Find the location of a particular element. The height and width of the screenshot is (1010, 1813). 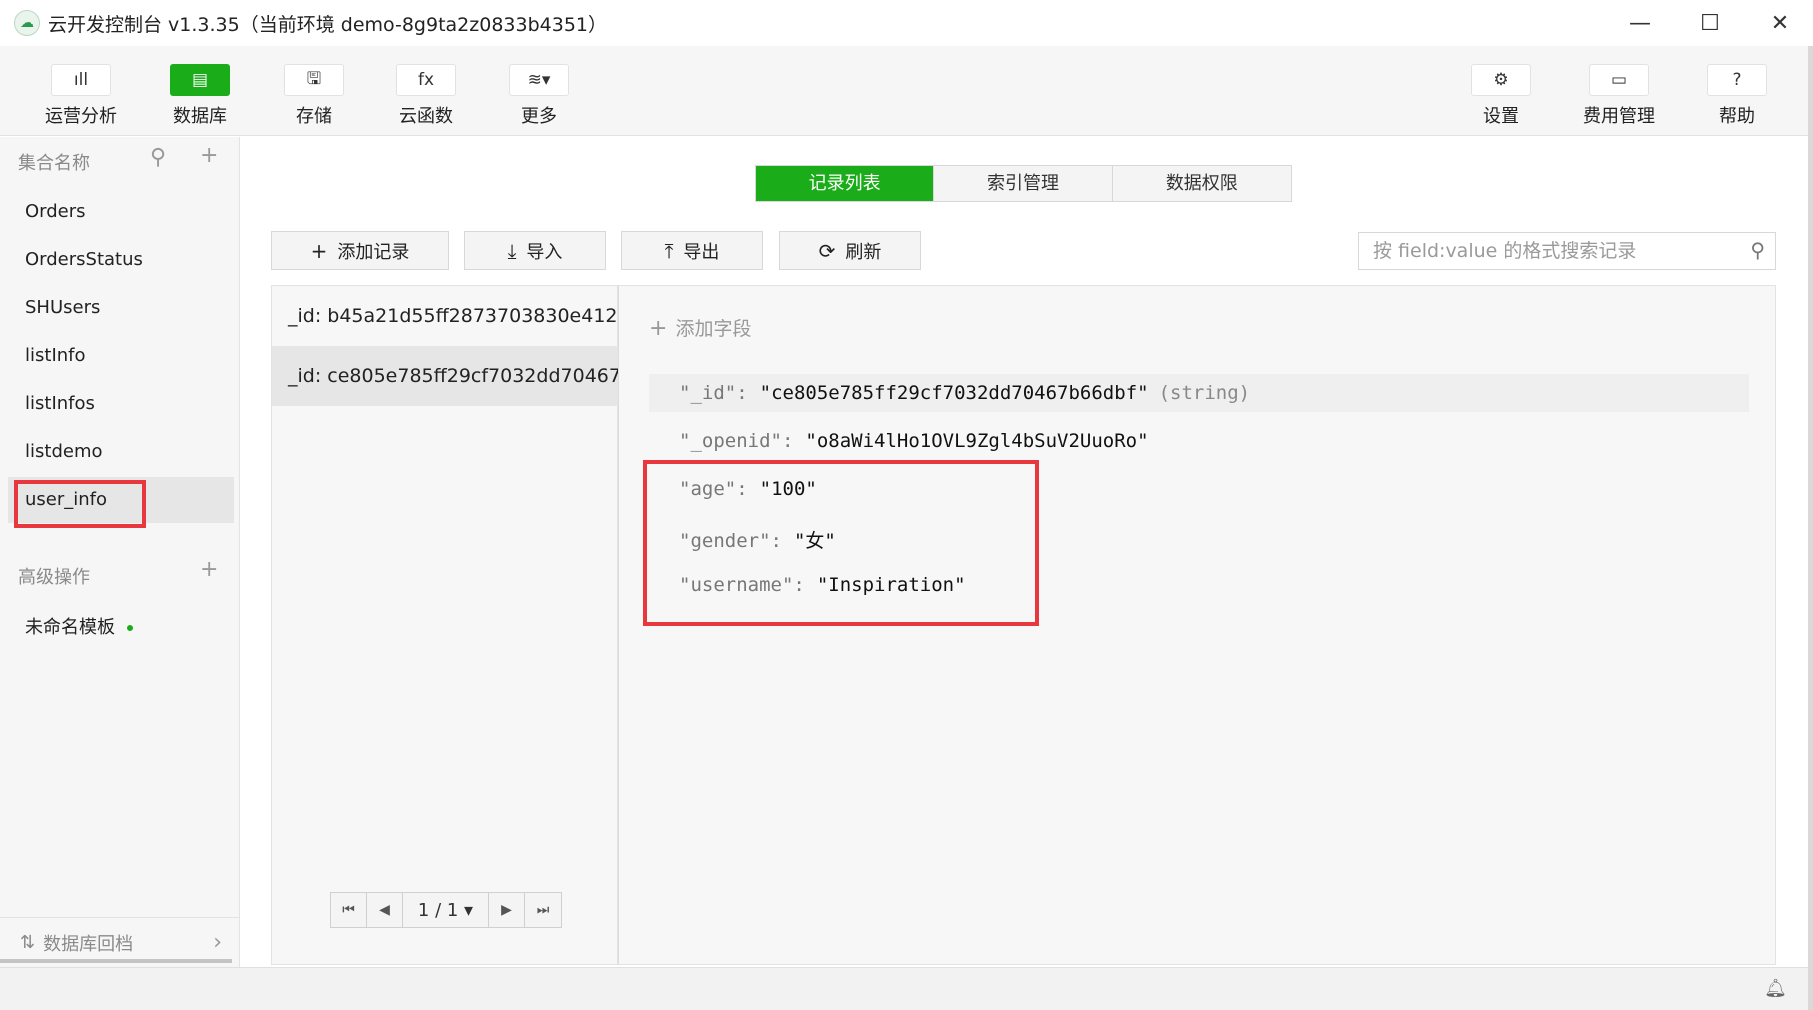

save-disk-icon: 🖫 is located at coordinates (314, 80).